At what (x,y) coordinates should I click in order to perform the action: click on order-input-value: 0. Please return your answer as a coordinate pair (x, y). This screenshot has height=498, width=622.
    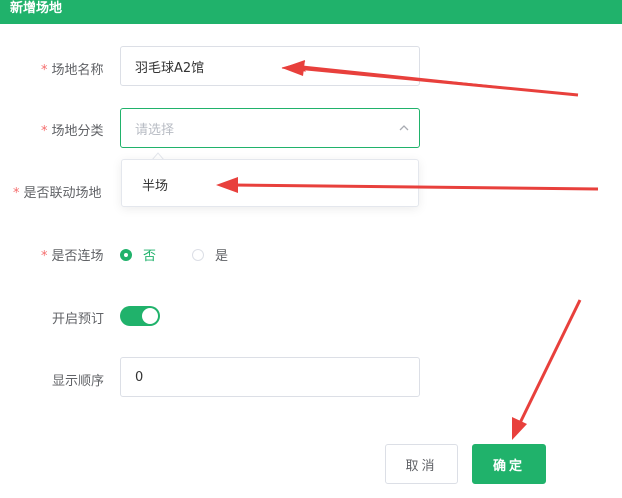
    Looking at the image, I should click on (139, 377).